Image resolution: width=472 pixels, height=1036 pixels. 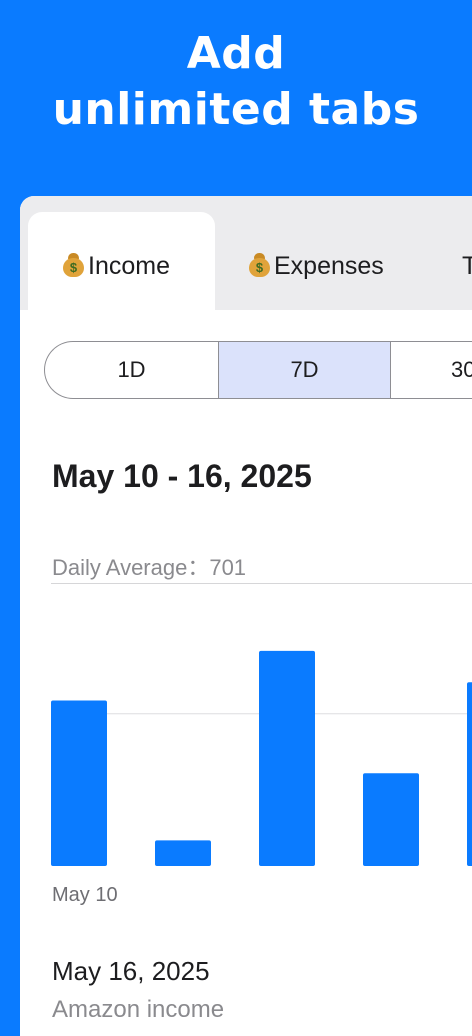 What do you see at coordinates (149, 567) in the screenshot?
I see `daily-average: Daily Average：701` at bounding box center [149, 567].